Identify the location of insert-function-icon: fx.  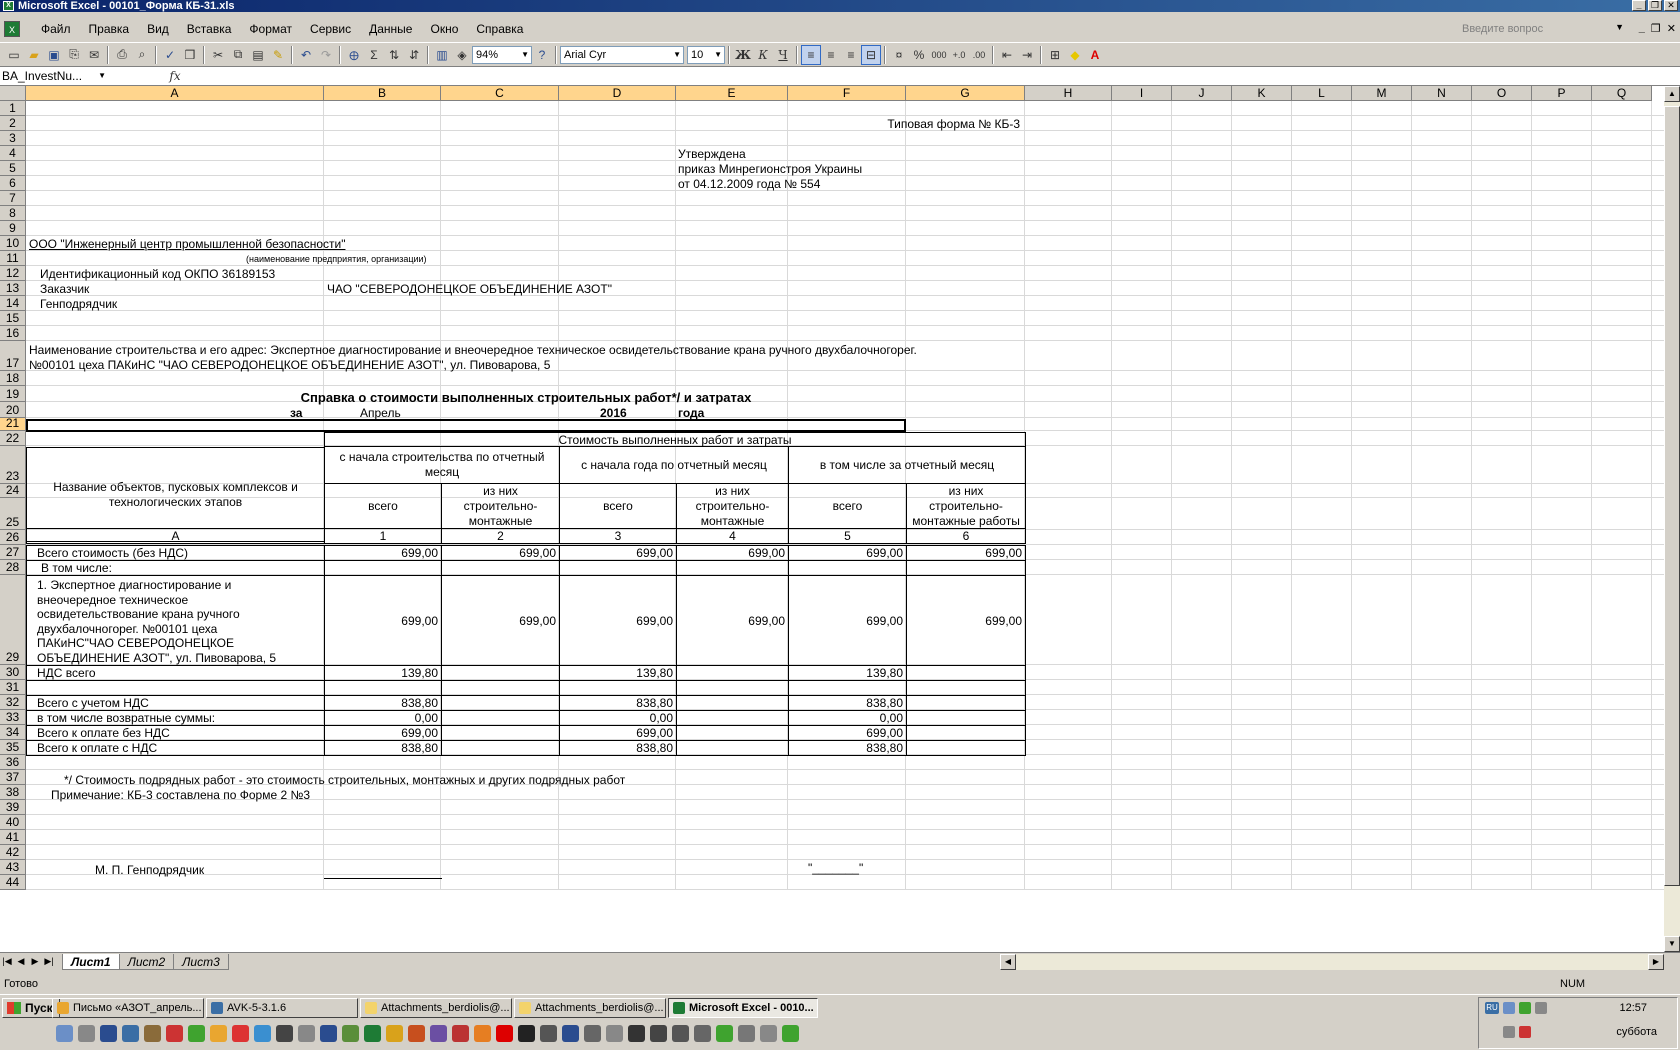
(175, 76).